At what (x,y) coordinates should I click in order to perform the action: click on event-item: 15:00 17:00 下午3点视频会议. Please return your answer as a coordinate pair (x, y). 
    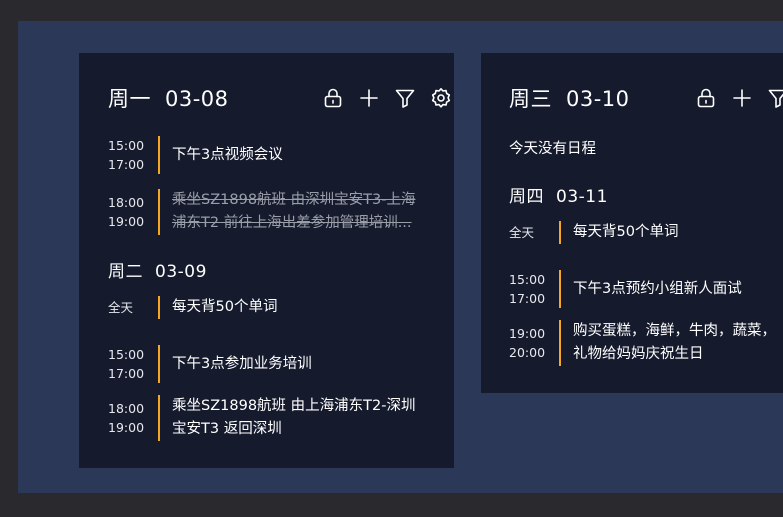
    Looking at the image, I should click on (195, 155).